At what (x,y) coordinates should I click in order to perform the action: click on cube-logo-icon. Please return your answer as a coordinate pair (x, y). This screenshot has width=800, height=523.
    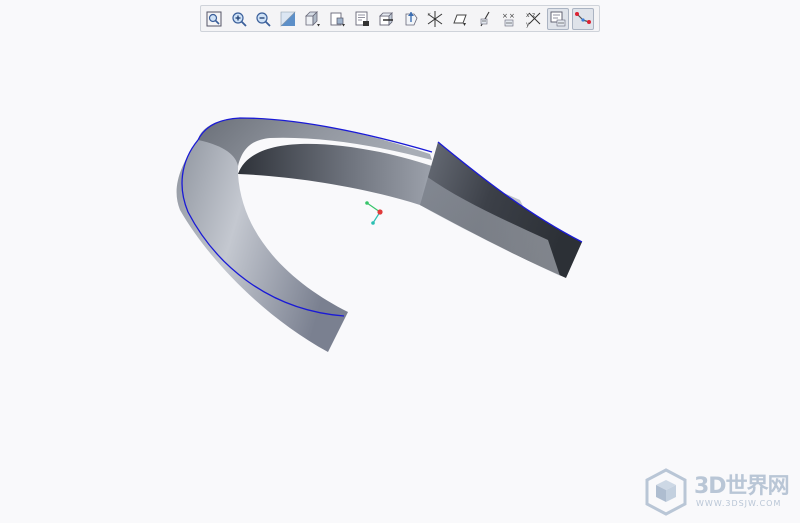
    Looking at the image, I should click on (666, 492).